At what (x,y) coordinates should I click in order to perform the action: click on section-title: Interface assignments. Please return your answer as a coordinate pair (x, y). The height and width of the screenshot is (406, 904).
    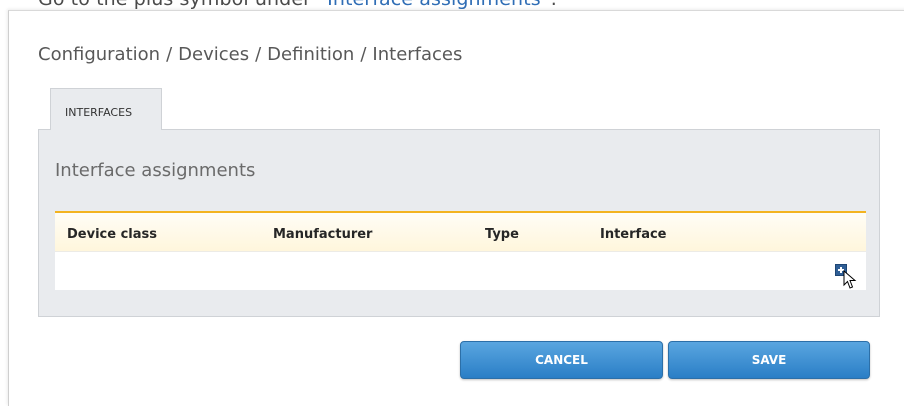
    Looking at the image, I should click on (155, 170).